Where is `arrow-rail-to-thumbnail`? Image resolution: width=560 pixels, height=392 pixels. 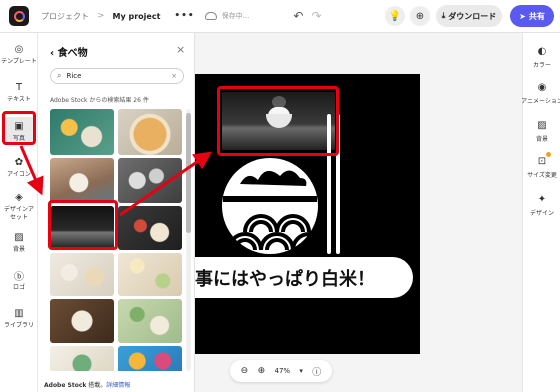 arrow-rail-to-thumbnail is located at coordinates (31, 170).